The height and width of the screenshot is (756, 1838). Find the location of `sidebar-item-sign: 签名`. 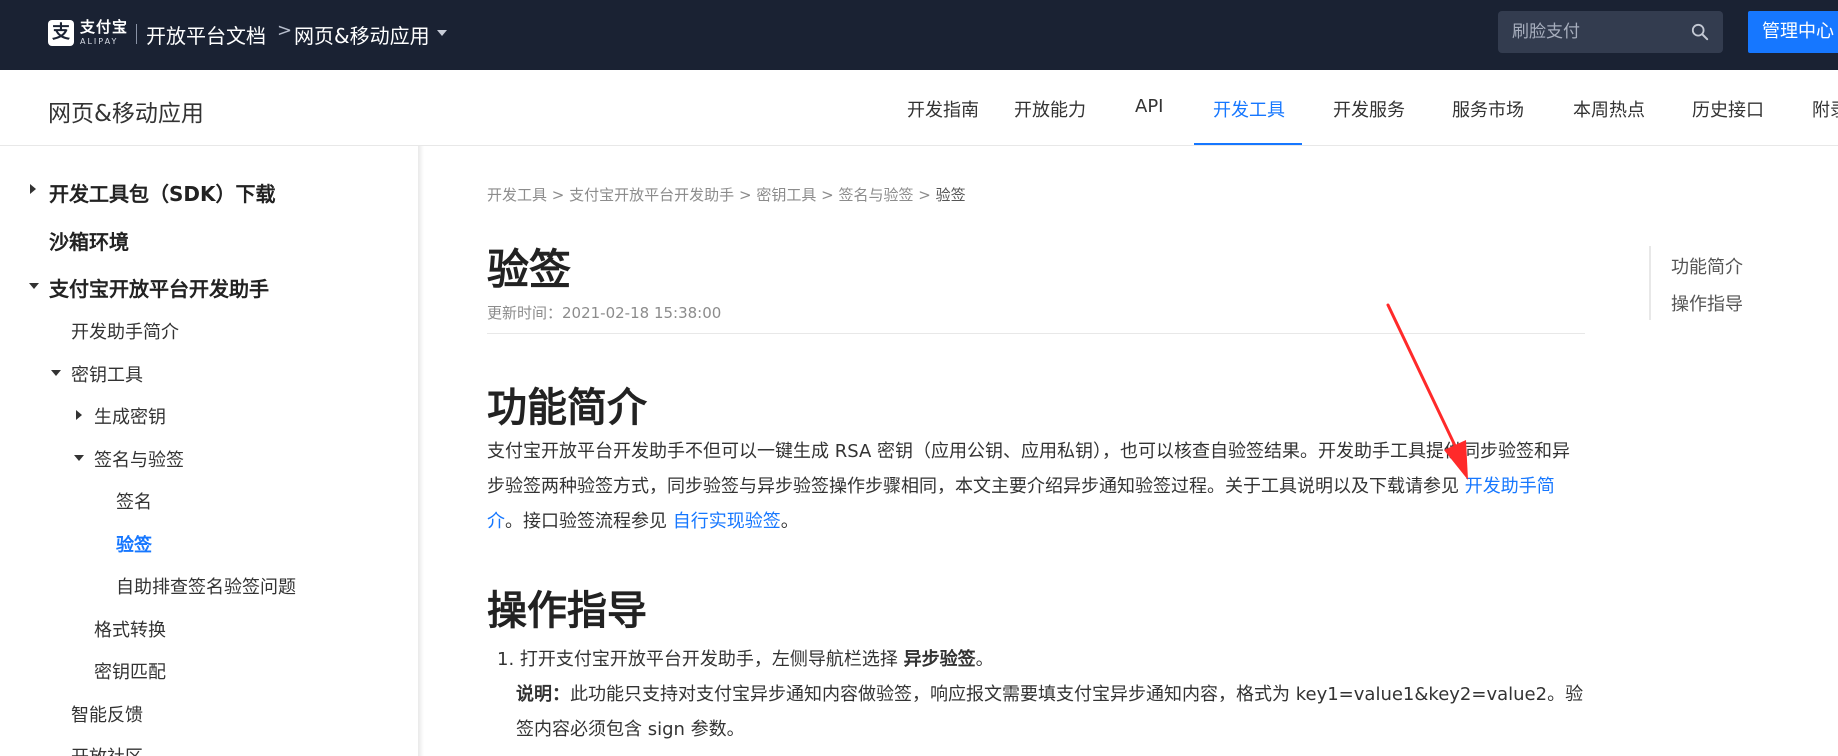

sidebar-item-sign: 签名 is located at coordinates (134, 501).